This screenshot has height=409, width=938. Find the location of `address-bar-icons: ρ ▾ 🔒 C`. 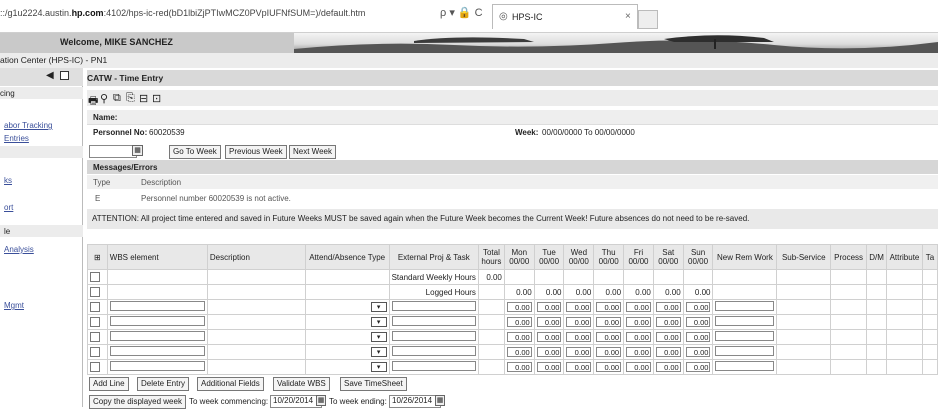

address-bar-icons: ρ ▾ 🔒 C is located at coordinates (461, 12).